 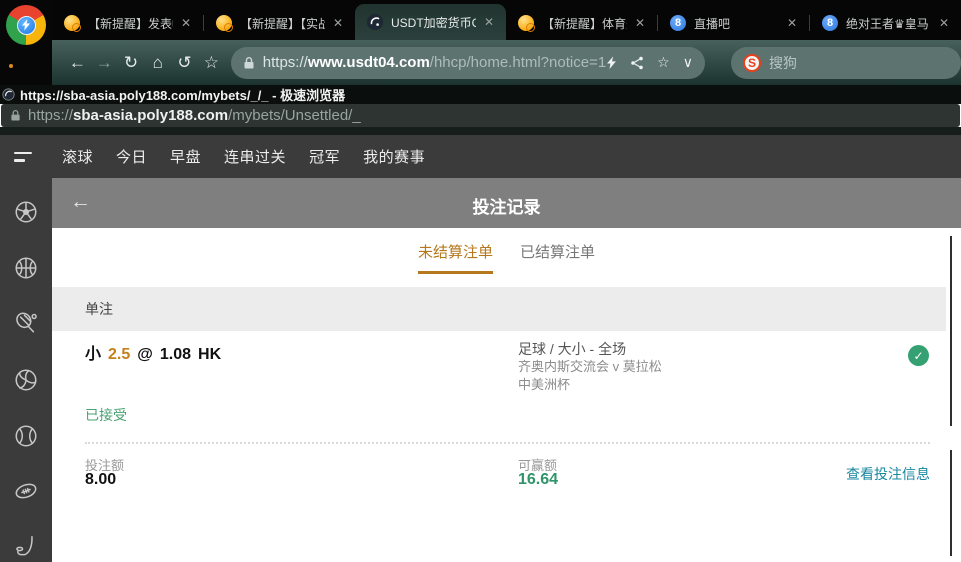 I want to click on browser-tab-6: 8 绝对王者♛皇马 ✕, so click(x=885, y=23).